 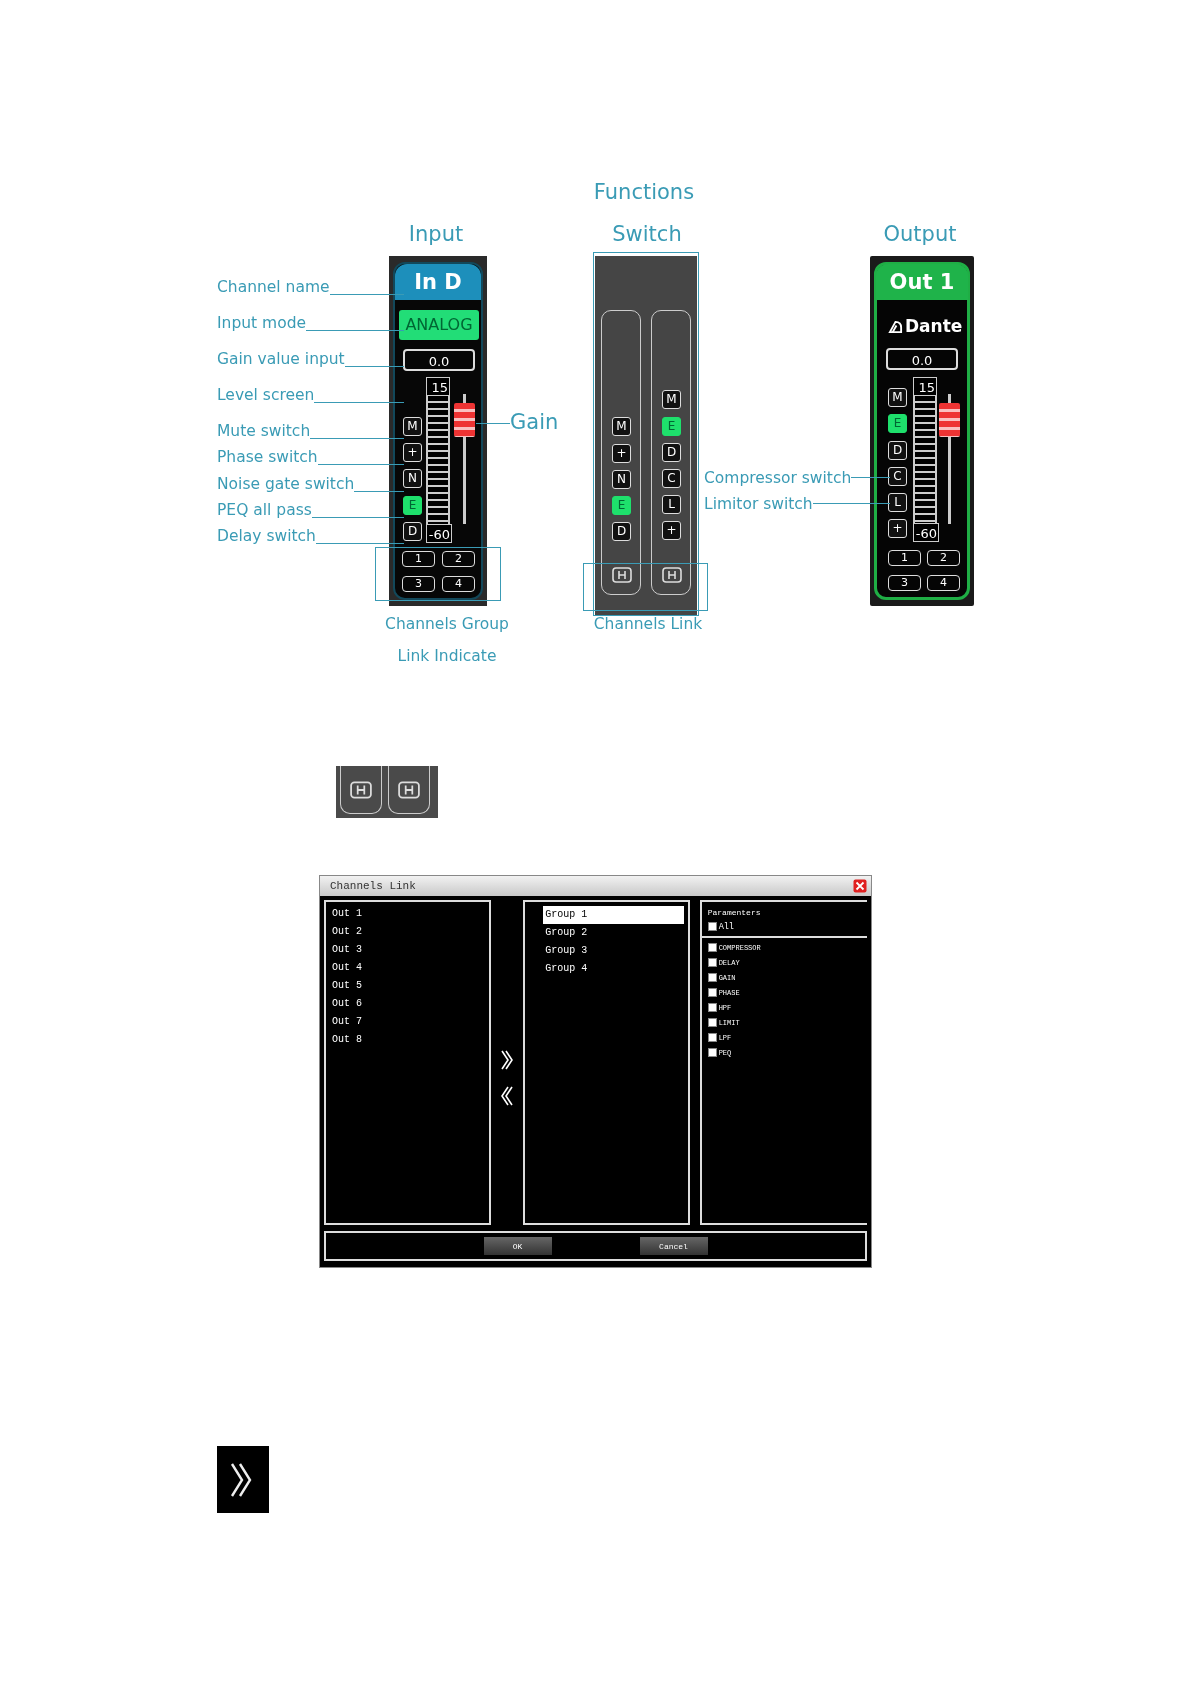 I want to click on heading: Switch, so click(x=647, y=234).